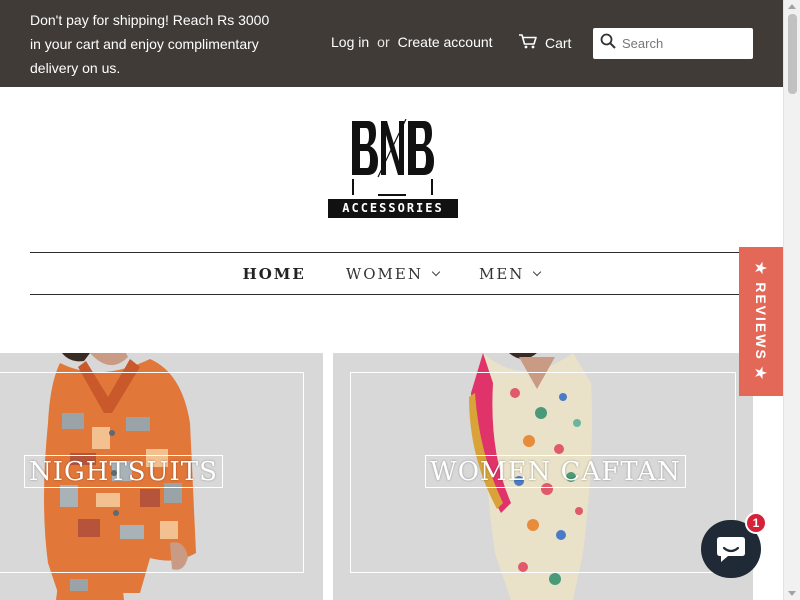  I want to click on account-links: Log in or Create account, so click(412, 42).